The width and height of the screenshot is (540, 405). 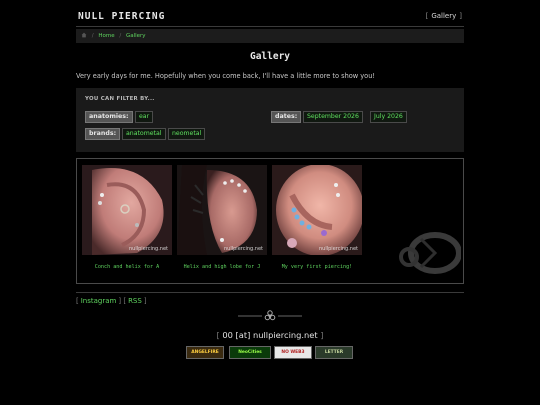 I want to click on breadcrumb-gallery: Gallery, so click(x=136, y=36).